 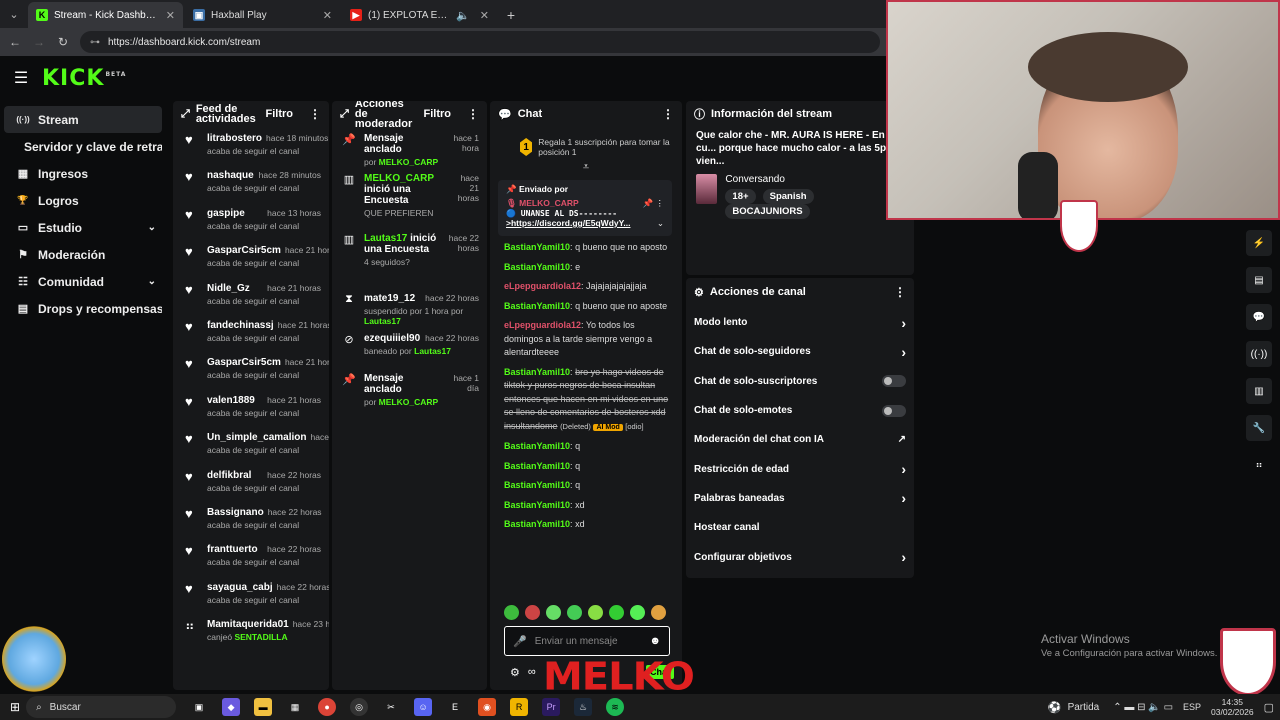 What do you see at coordinates (1055, 707) in the screenshot?
I see `weather-icon: ⚽` at bounding box center [1055, 707].